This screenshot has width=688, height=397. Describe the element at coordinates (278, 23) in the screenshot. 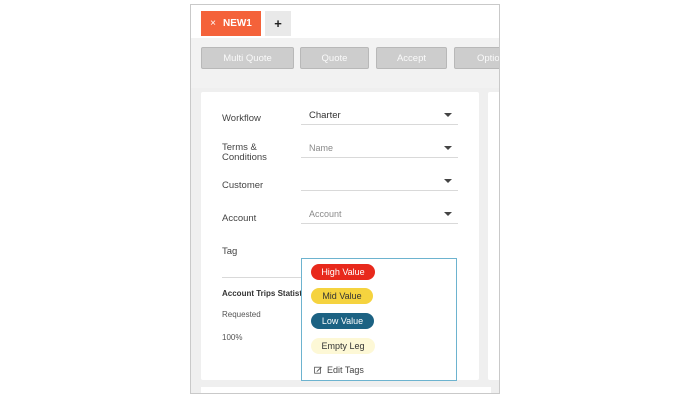

I see `add-tab-button: +` at that location.